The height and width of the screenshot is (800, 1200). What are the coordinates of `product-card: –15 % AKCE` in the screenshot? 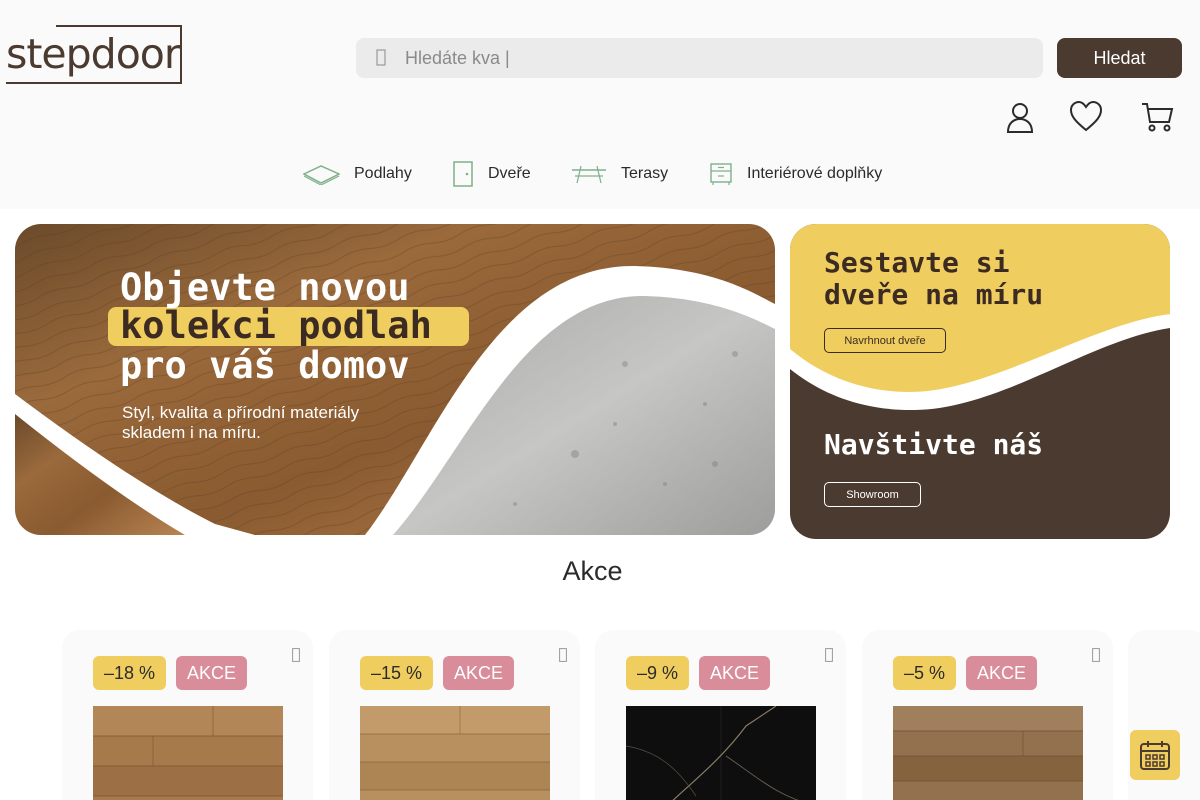 It's located at (454, 715).